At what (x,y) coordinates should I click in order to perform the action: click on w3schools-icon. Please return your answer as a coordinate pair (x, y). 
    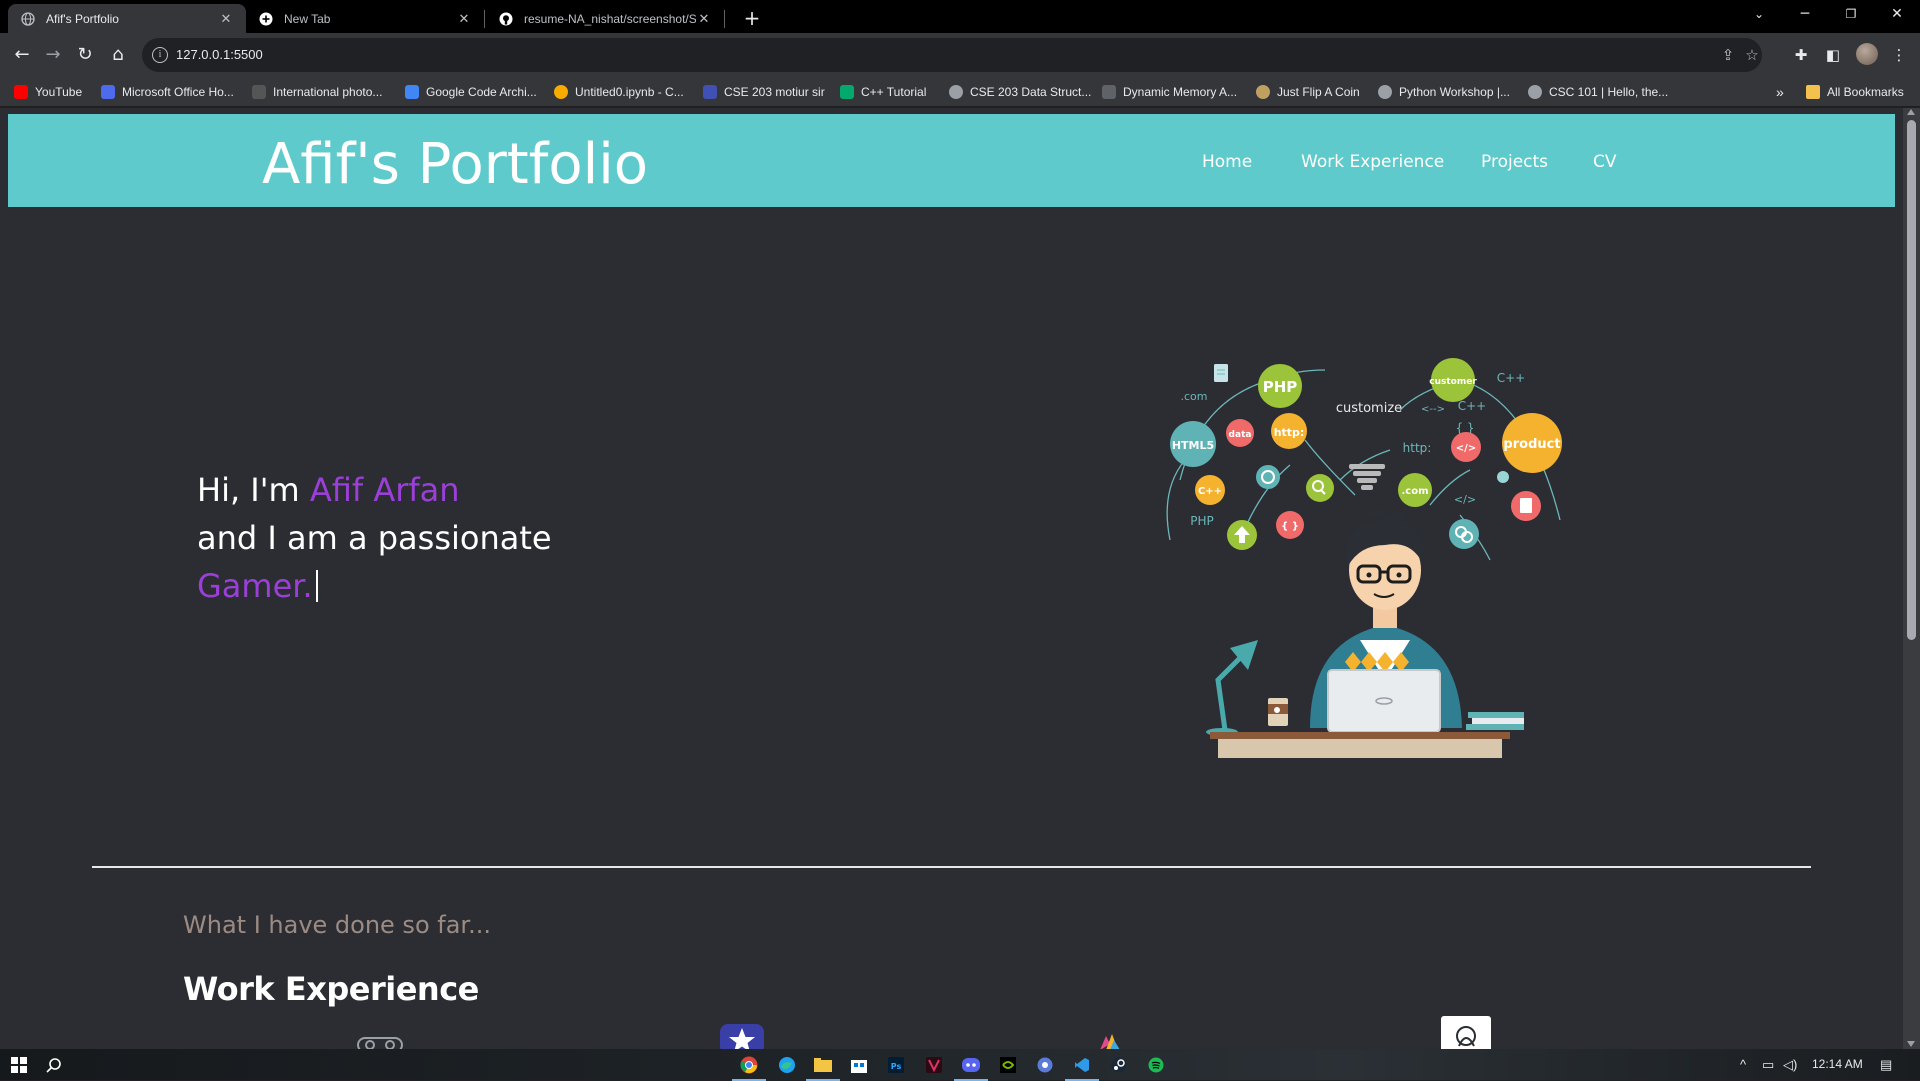
    Looking at the image, I should click on (847, 92).